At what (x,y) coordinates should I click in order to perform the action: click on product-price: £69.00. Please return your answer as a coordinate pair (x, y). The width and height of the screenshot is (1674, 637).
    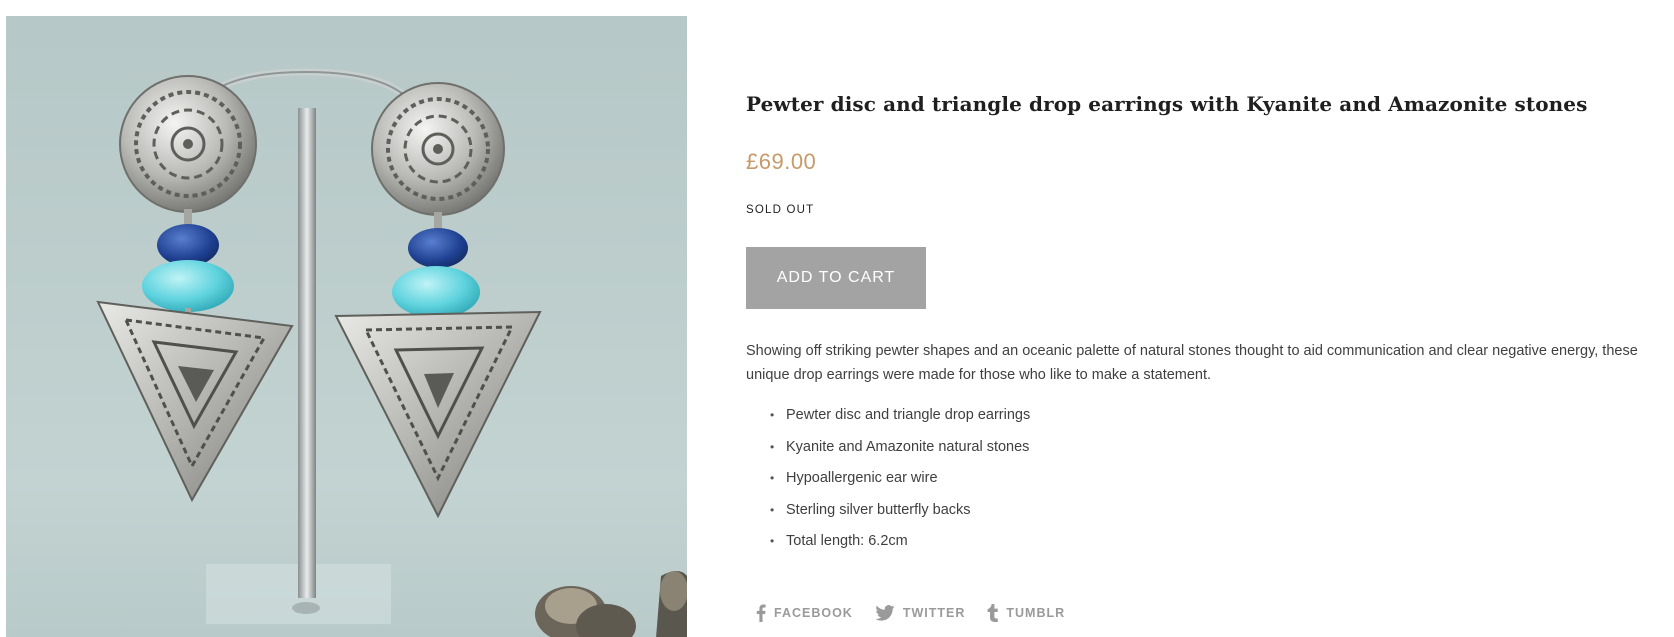
    Looking at the image, I should click on (781, 161).